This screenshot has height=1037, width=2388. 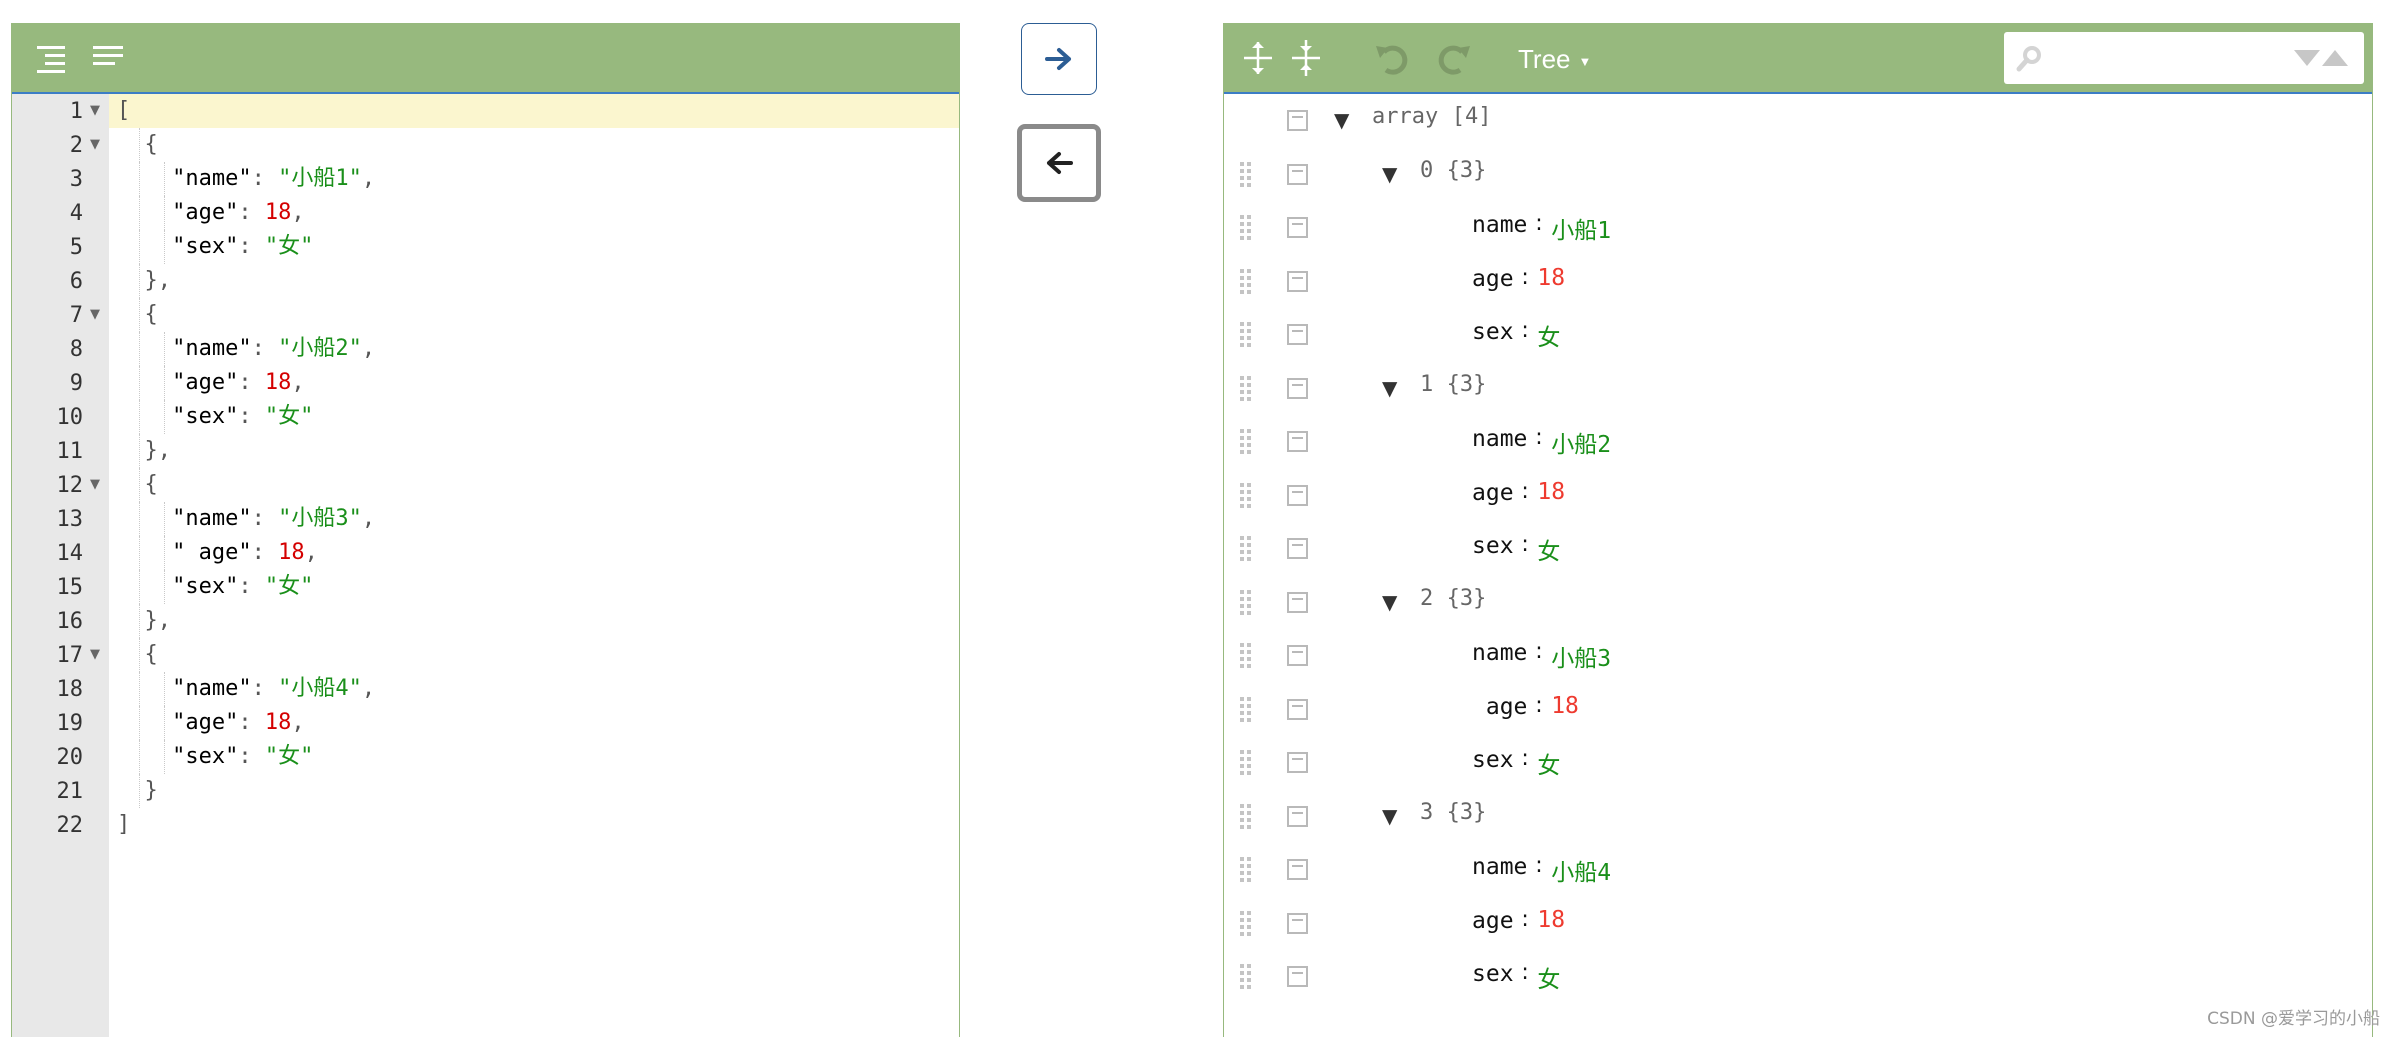 I want to click on line-number: 19, so click(x=70, y=723).